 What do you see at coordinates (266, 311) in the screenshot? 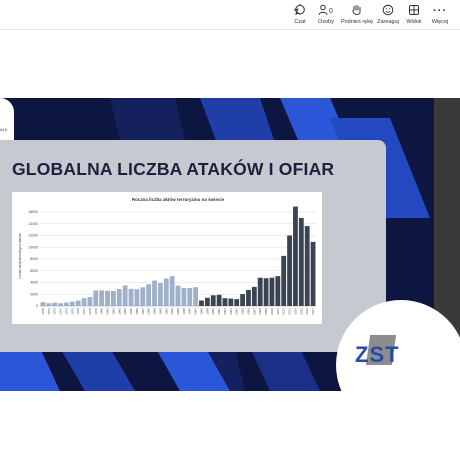
I see `x-tick-label: 2009` at bounding box center [266, 311].